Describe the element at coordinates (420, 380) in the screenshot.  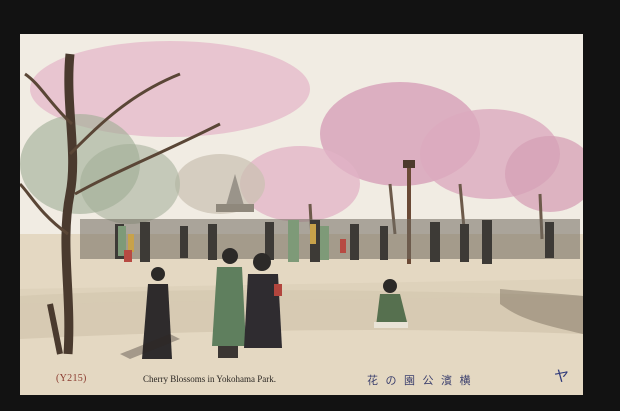
I see `caption-japanese: 花 の 園 公 濱 横` at that location.